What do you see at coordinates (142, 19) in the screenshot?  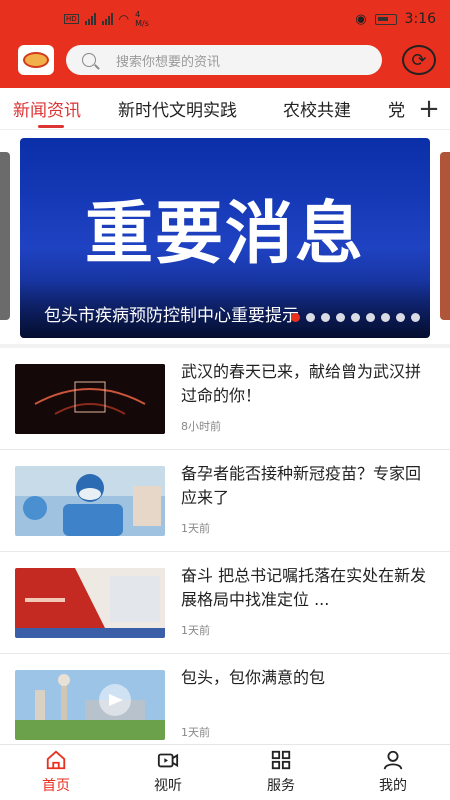 I see `network-speed: 4 M/s` at bounding box center [142, 19].